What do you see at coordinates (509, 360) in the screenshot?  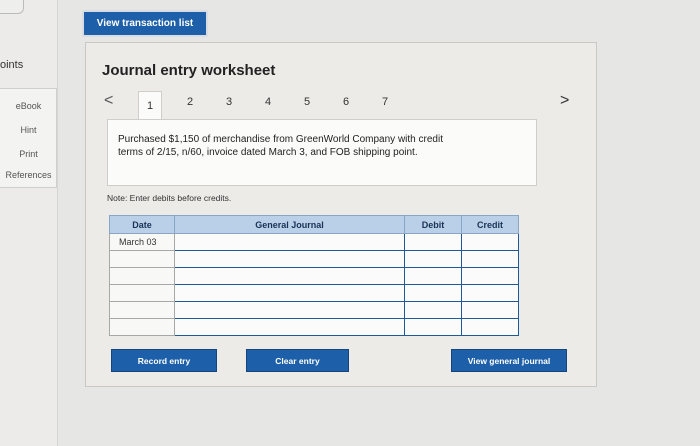 I see `view-general-journal-button: View general journal` at bounding box center [509, 360].